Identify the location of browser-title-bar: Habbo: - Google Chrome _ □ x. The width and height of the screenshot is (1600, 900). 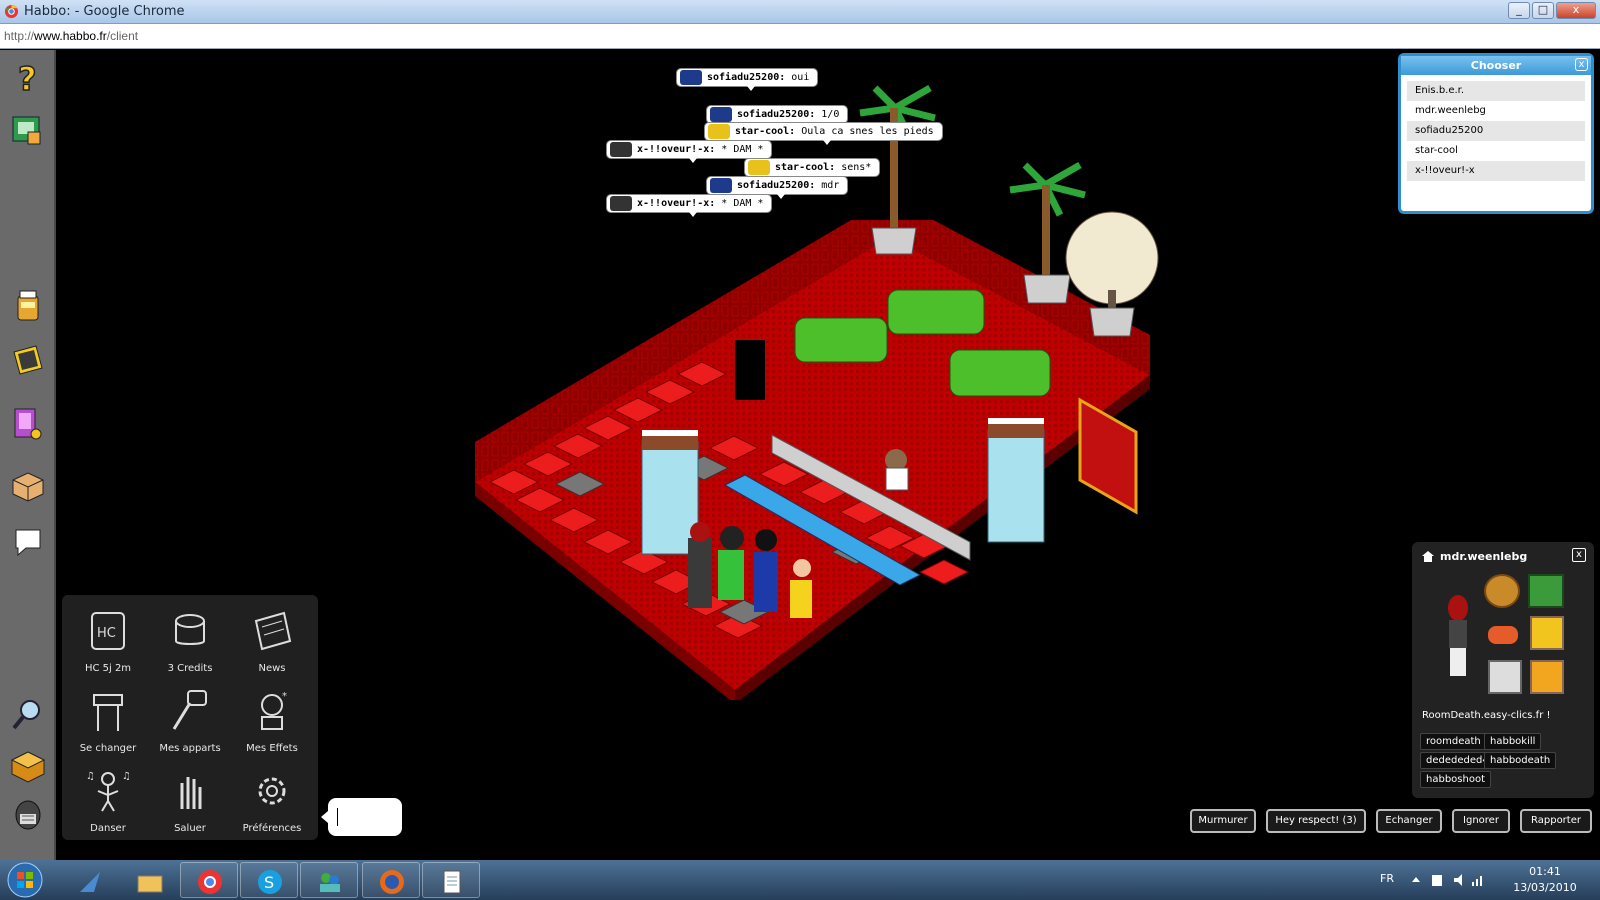
(800, 12).